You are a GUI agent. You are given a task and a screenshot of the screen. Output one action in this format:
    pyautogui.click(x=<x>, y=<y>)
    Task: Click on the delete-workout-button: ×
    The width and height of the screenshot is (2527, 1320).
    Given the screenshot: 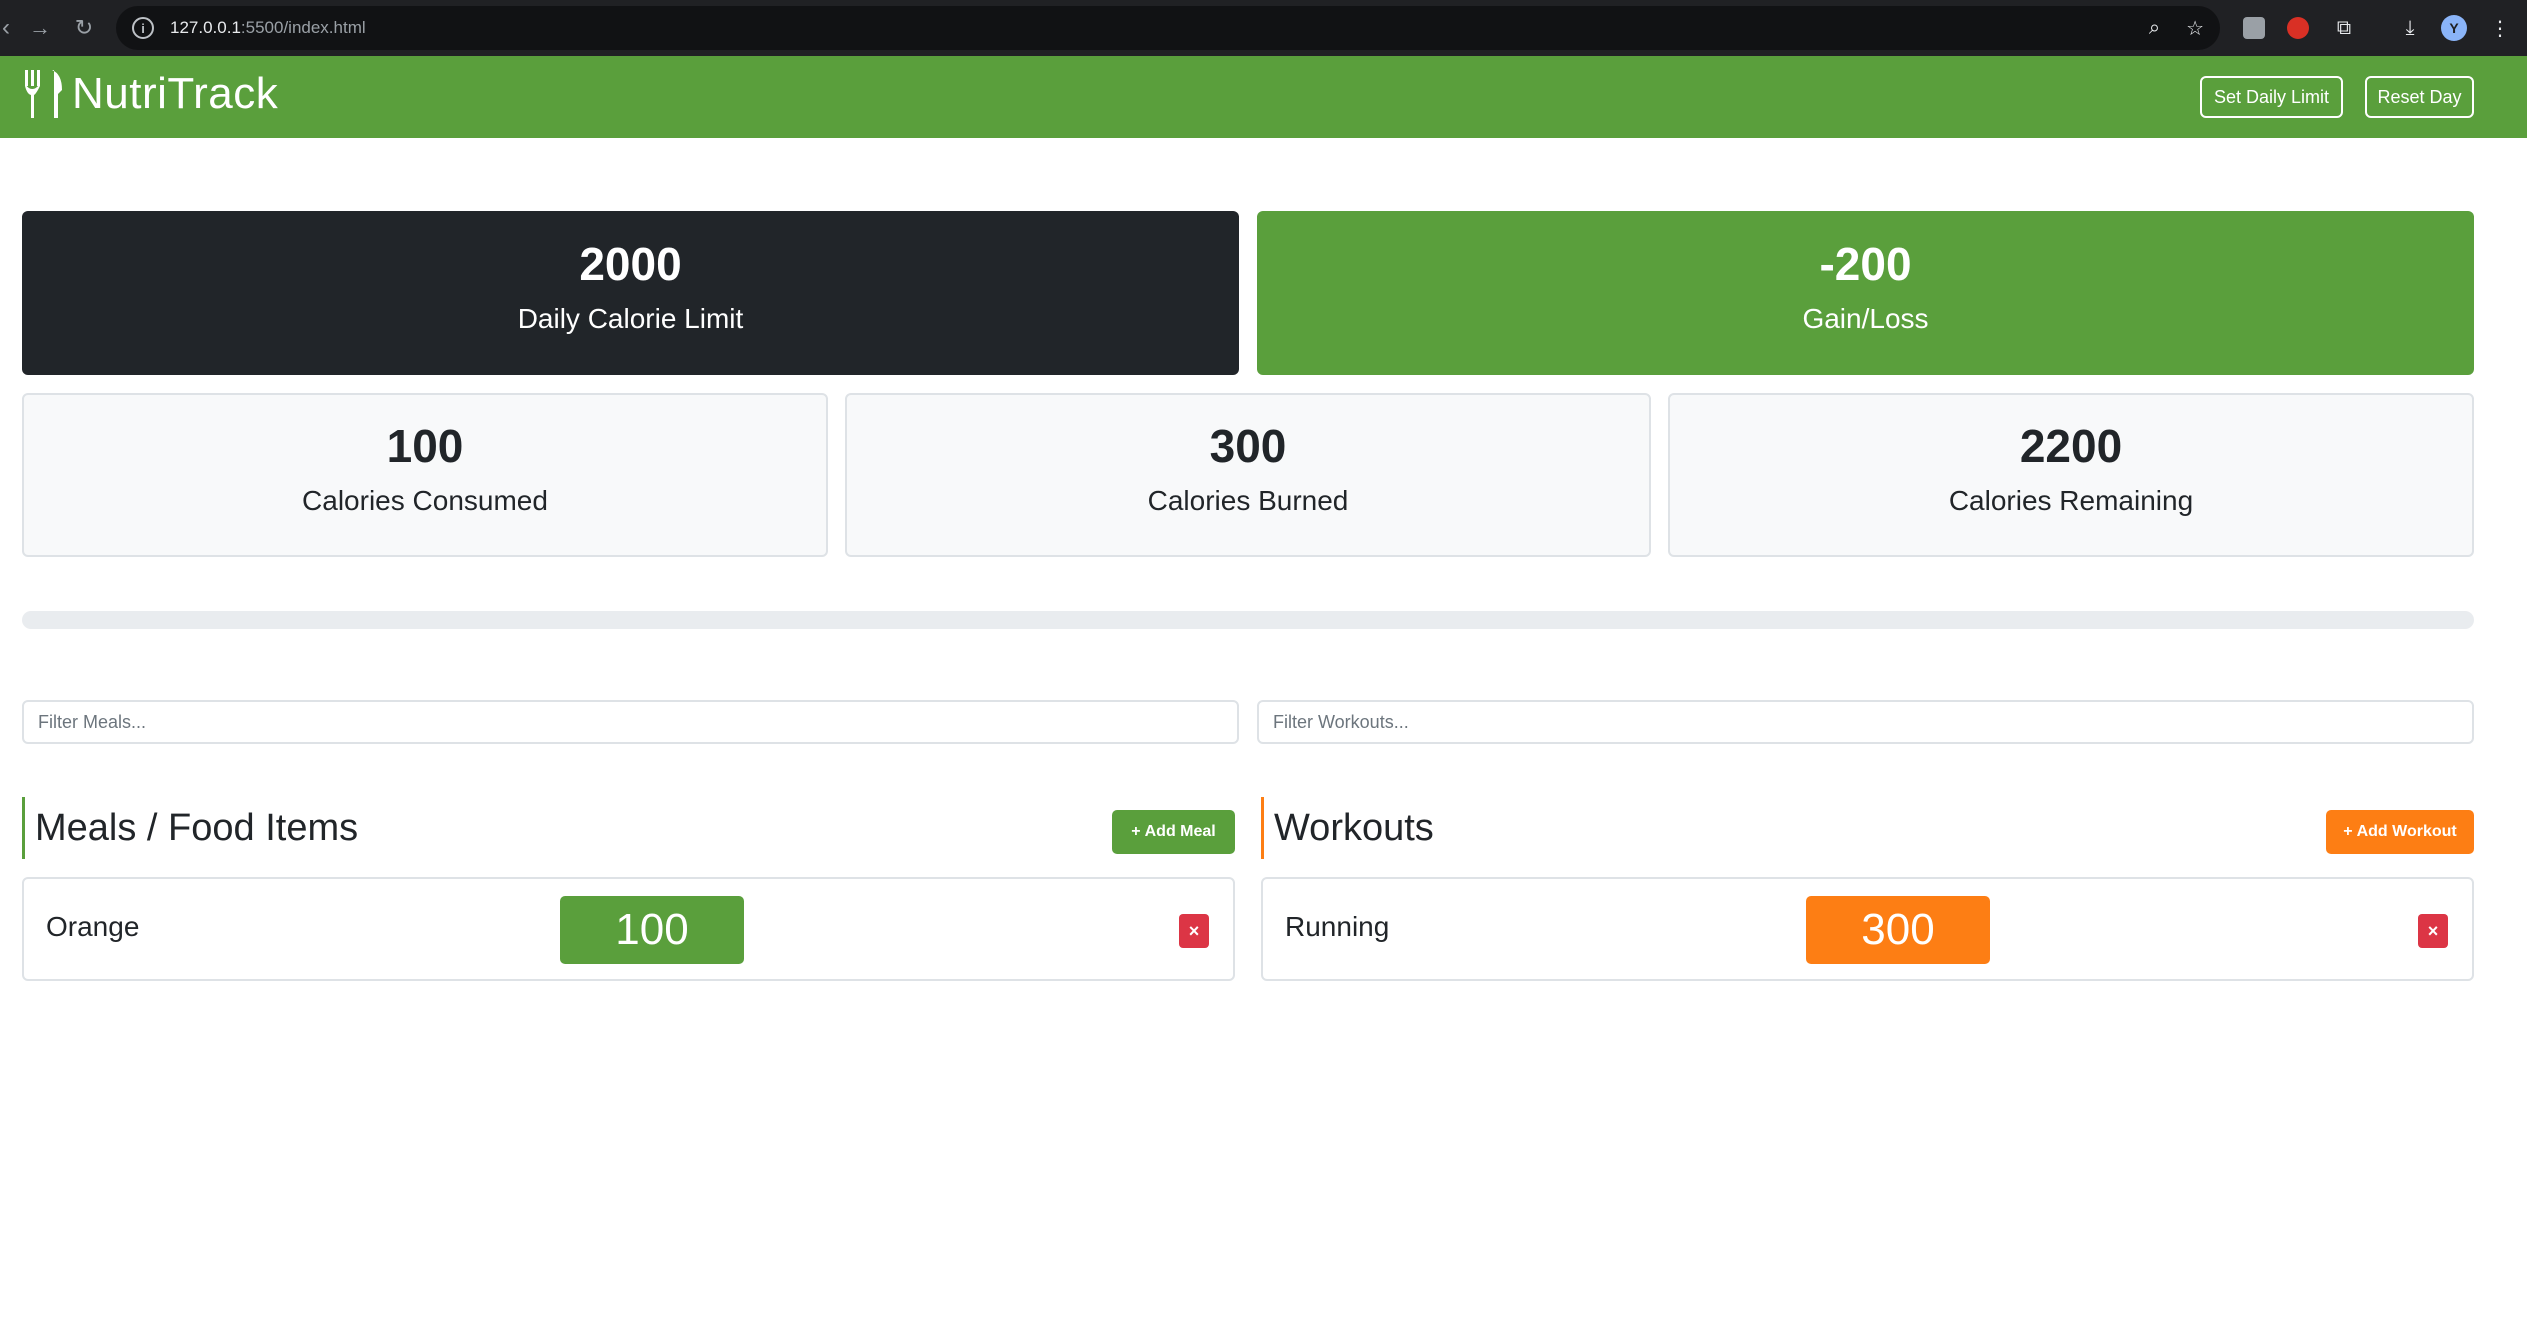 What is the action you would take?
    pyautogui.click(x=2433, y=931)
    